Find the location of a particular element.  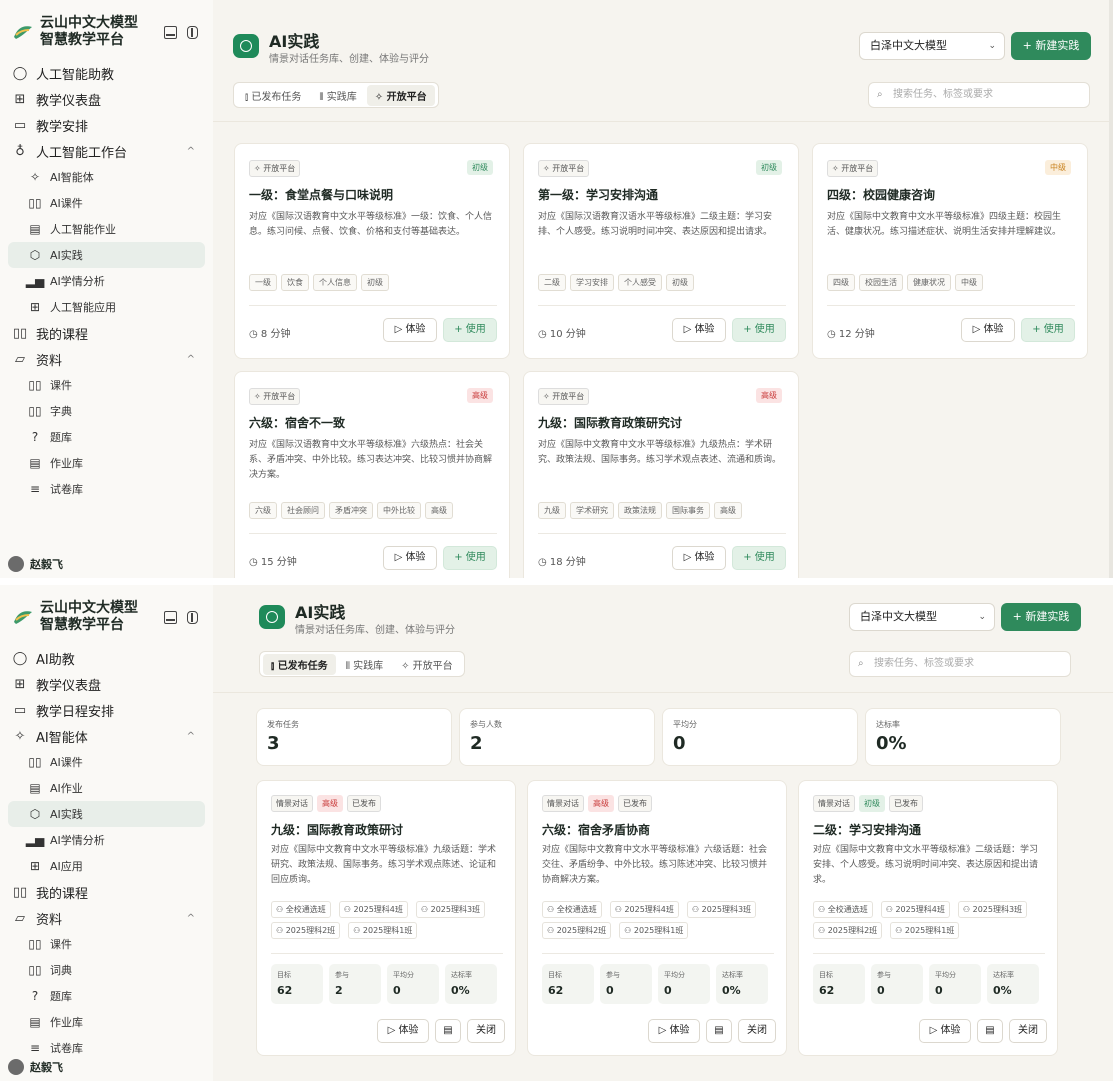

sidebar-item-label: 人工智能应用 is located at coordinates (83, 307).